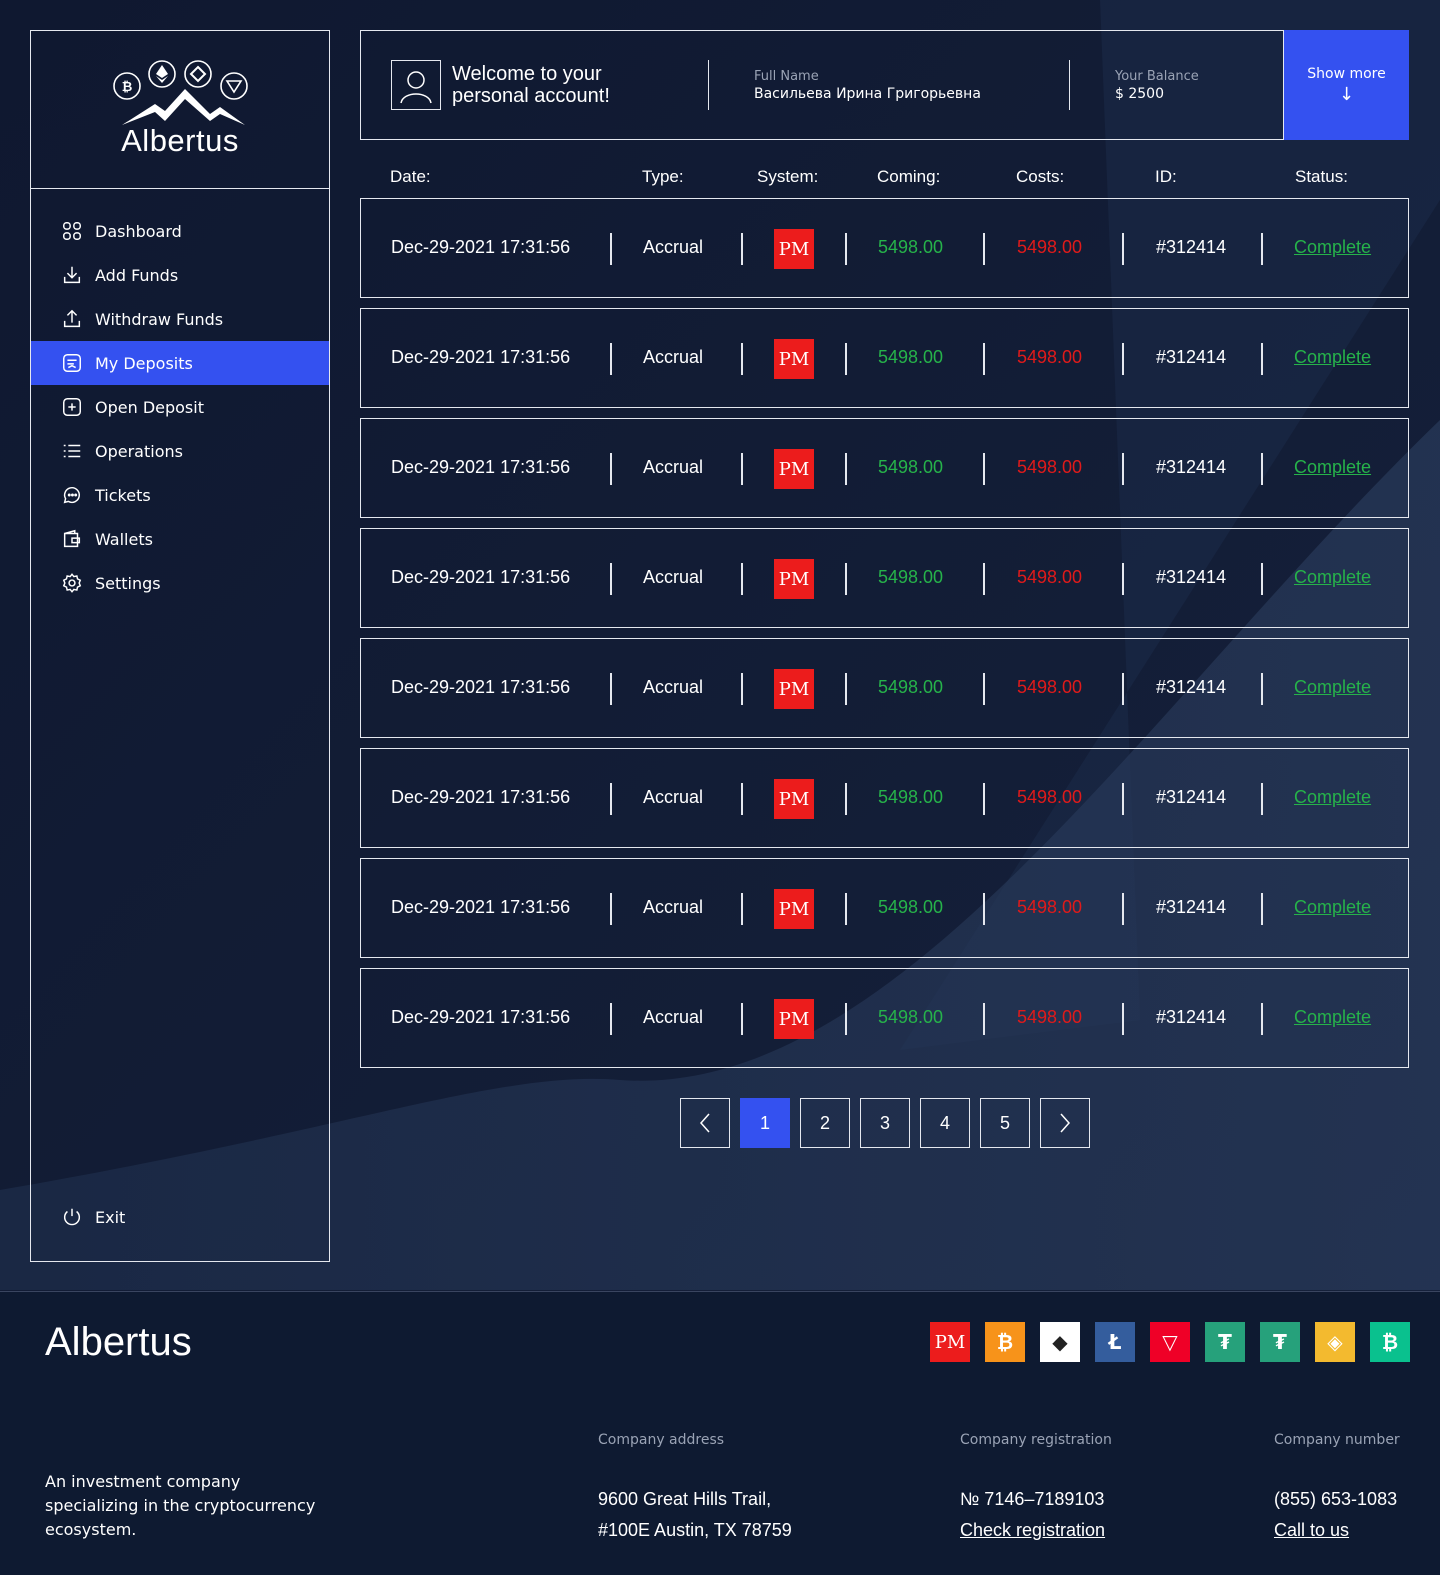 This screenshot has height=1575, width=1440. Describe the element at coordinates (673, 687) in the screenshot. I see `cell-type: Accrual` at that location.